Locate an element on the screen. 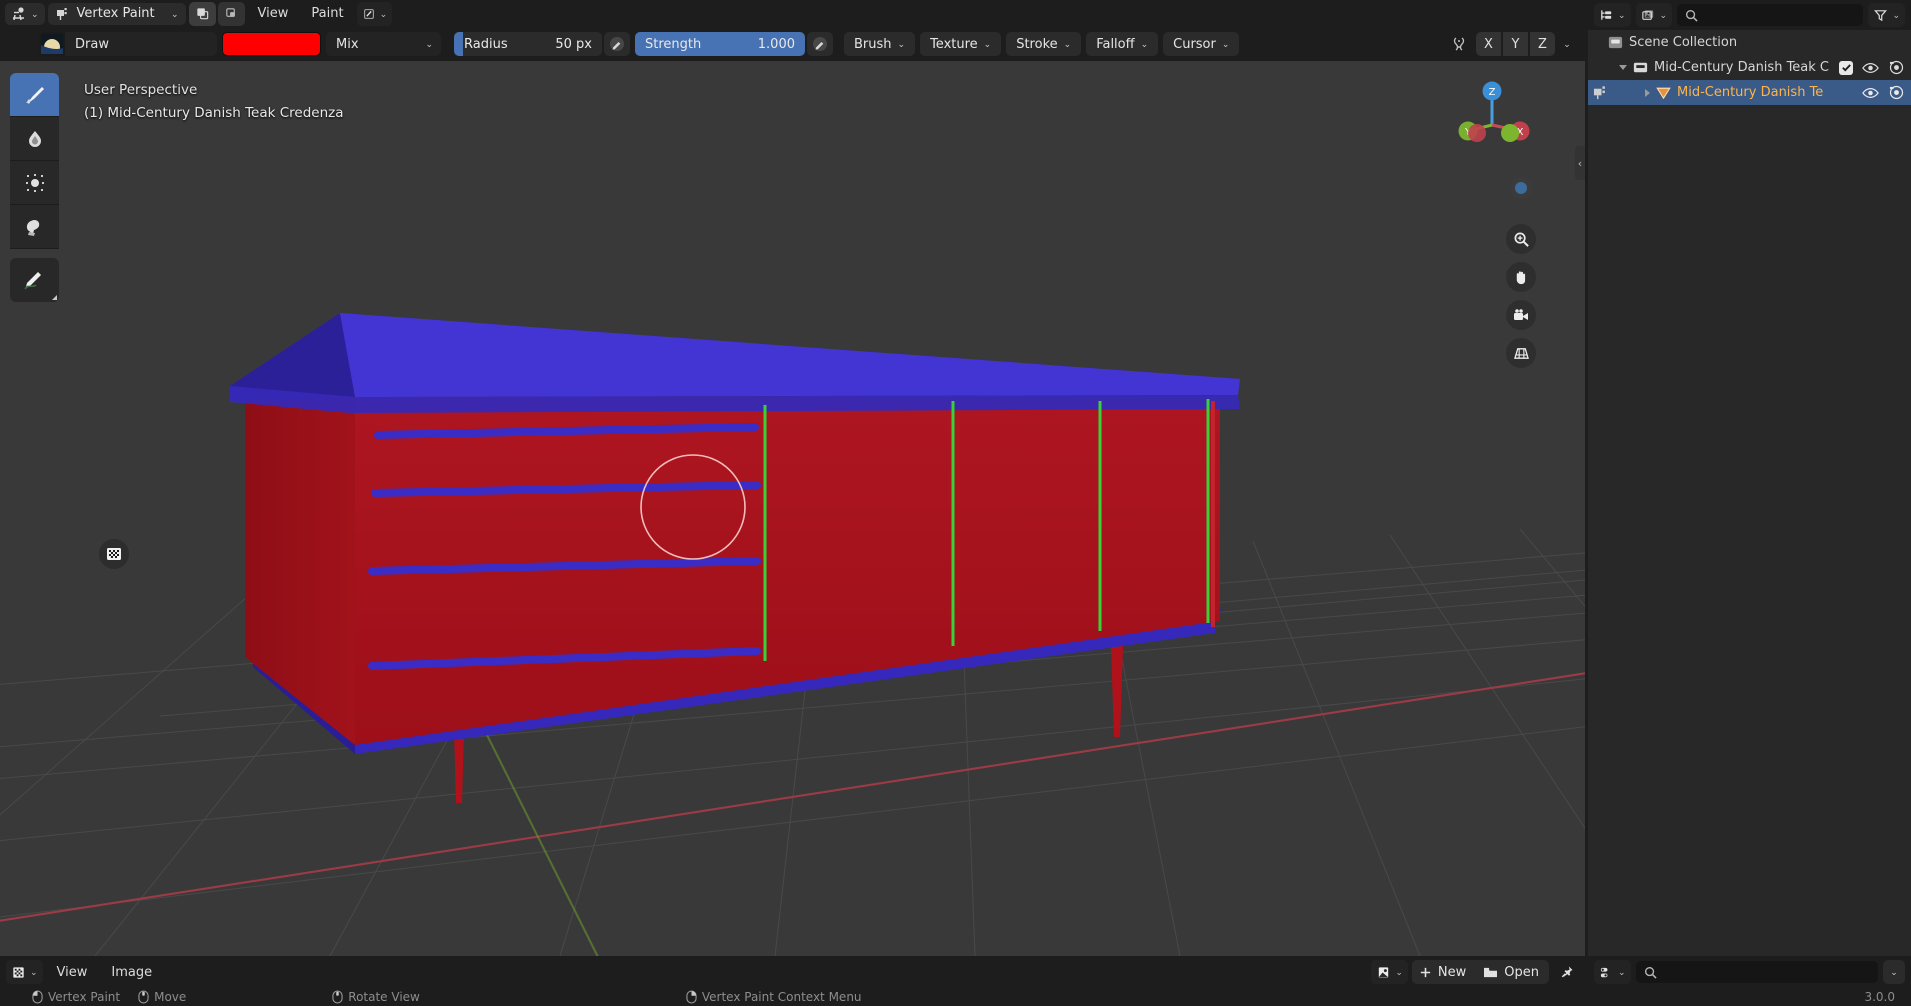 The height and width of the screenshot is (1006, 1911). sidebar-collapse-arrow: ‹ is located at coordinates (1580, 163).